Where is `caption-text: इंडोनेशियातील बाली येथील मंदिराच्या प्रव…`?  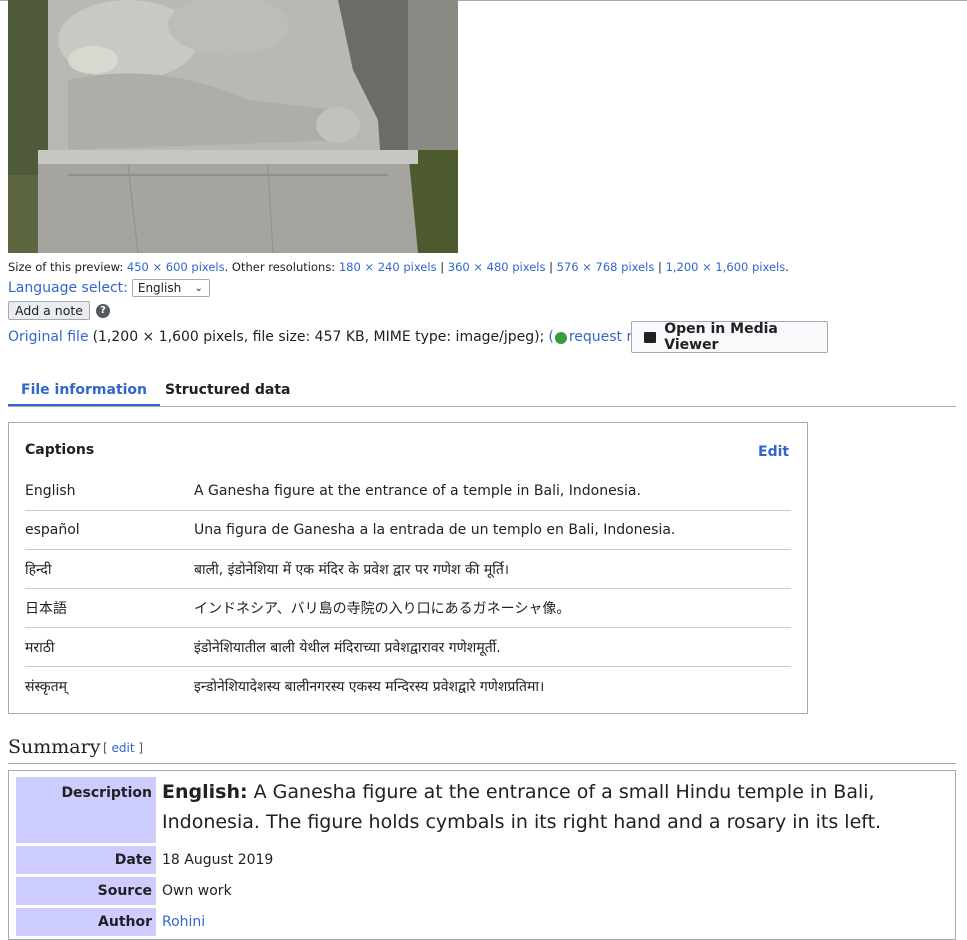
caption-text: इंडोनेशियातील बाली येथील मंदिराच्या प्रव… is located at coordinates (347, 647).